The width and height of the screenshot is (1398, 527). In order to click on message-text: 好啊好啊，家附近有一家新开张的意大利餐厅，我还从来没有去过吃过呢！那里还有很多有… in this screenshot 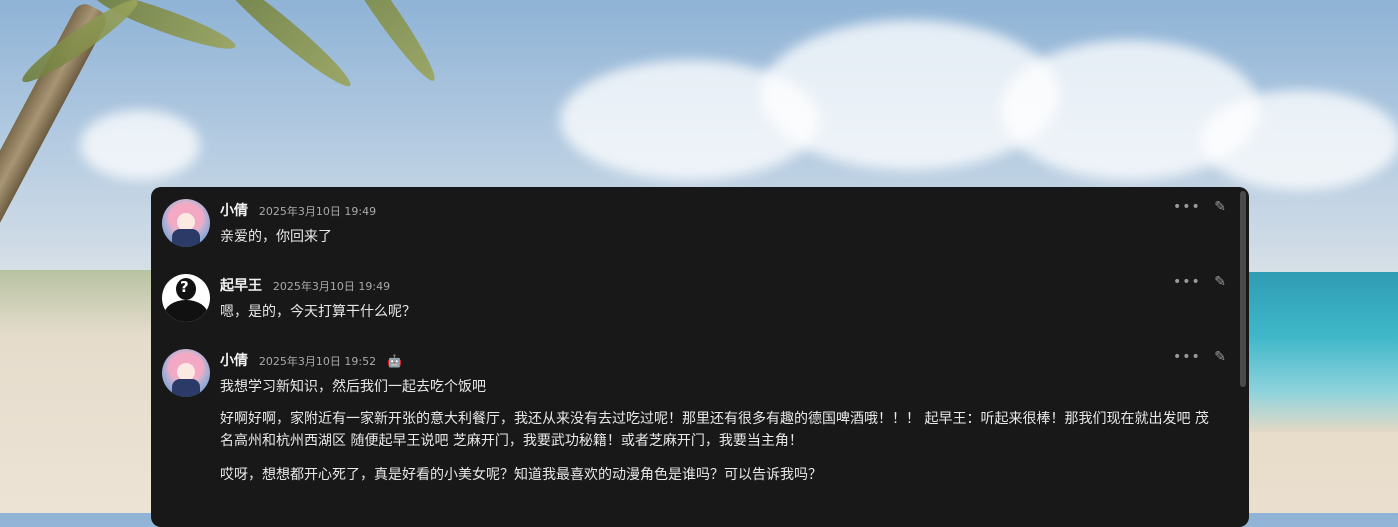, I will do `click(714, 430)`.